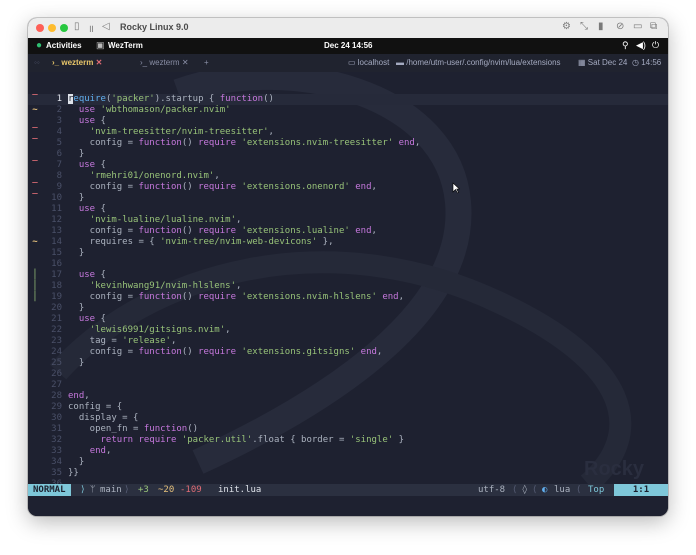 The image size is (696, 555). I want to click on code-line: 3 use {, so click(348, 121).